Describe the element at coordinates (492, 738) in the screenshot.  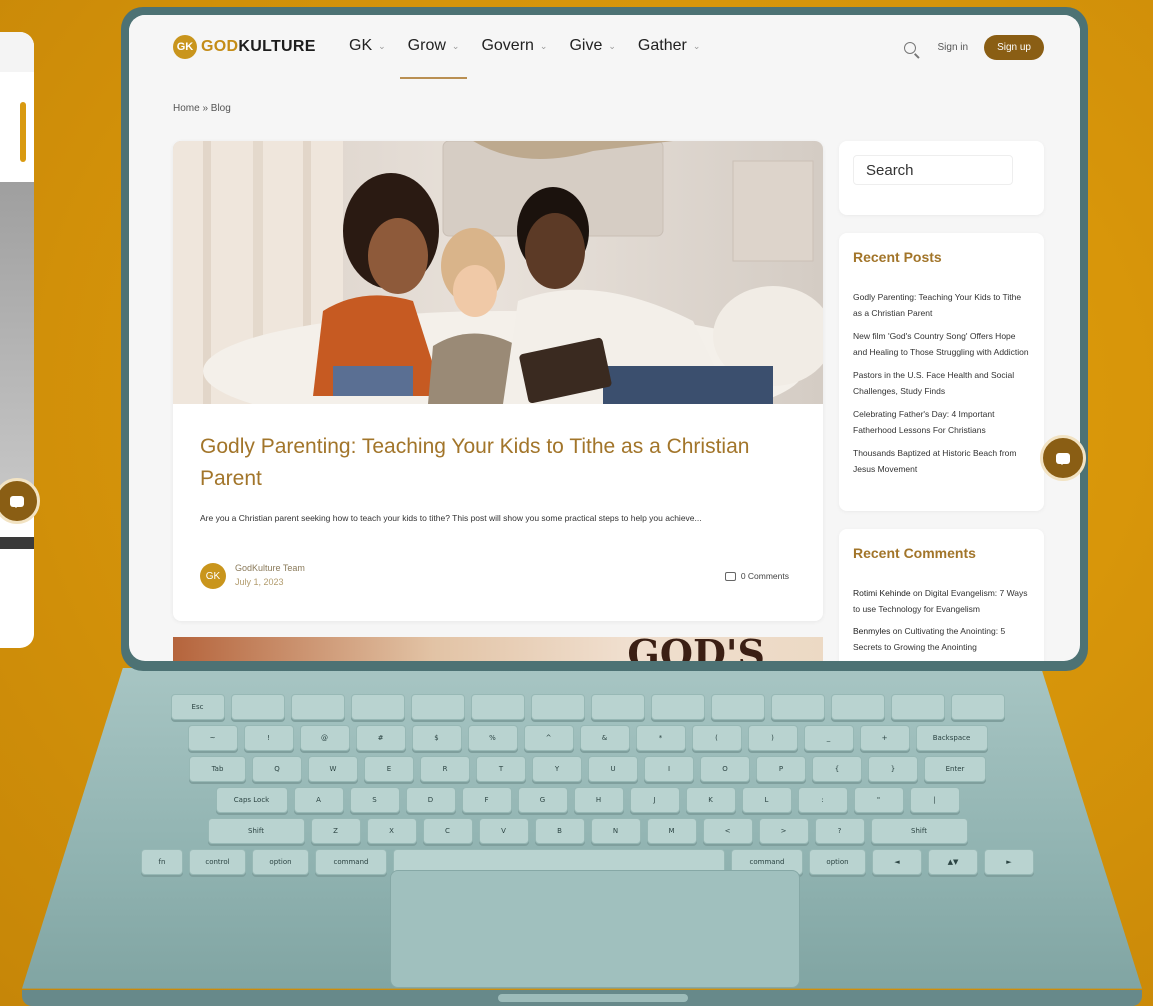
I see `keyboard-key: %` at that location.